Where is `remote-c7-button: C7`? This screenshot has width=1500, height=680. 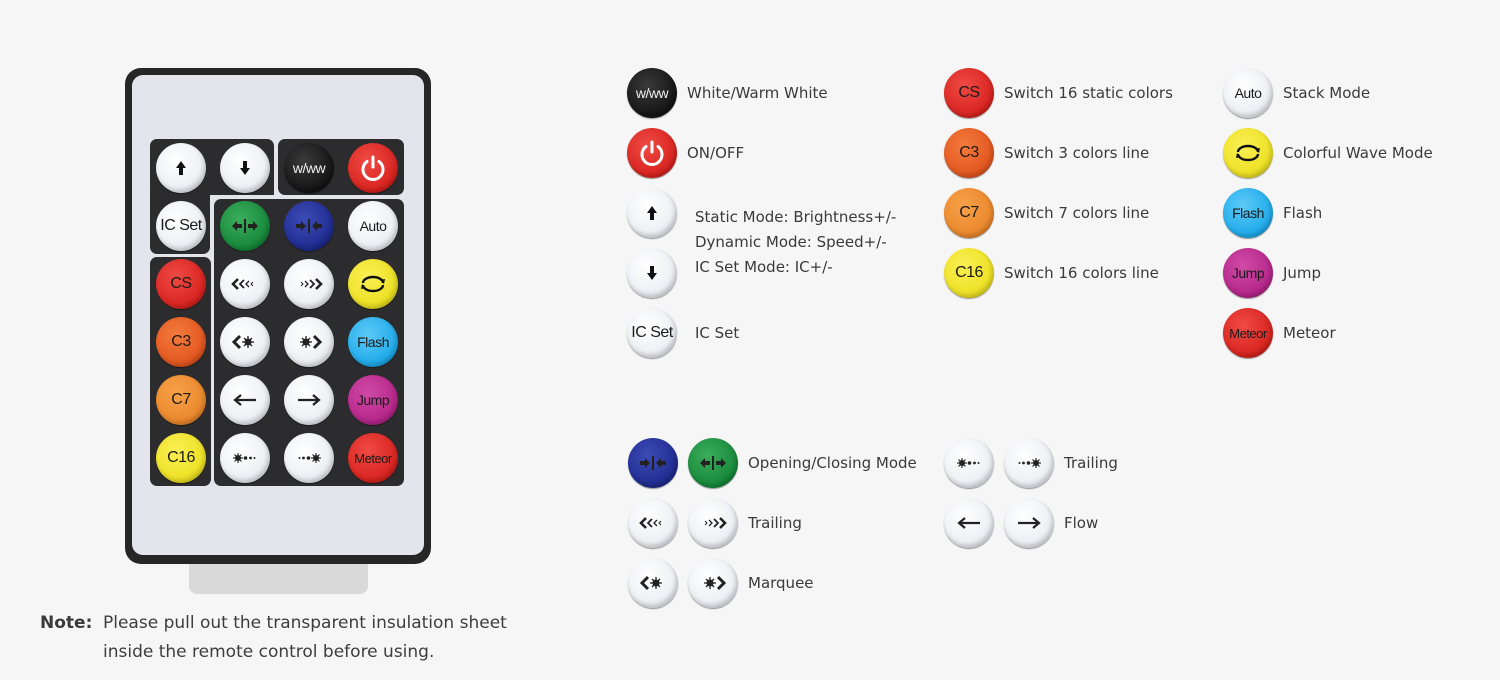 remote-c7-button: C7 is located at coordinates (181, 400).